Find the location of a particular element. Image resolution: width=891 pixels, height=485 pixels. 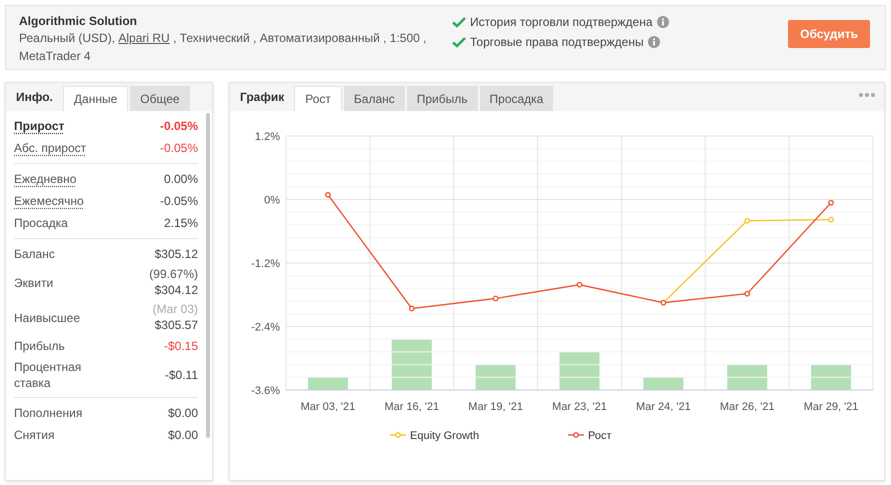

stat-value: $305.57 is located at coordinates (176, 325).